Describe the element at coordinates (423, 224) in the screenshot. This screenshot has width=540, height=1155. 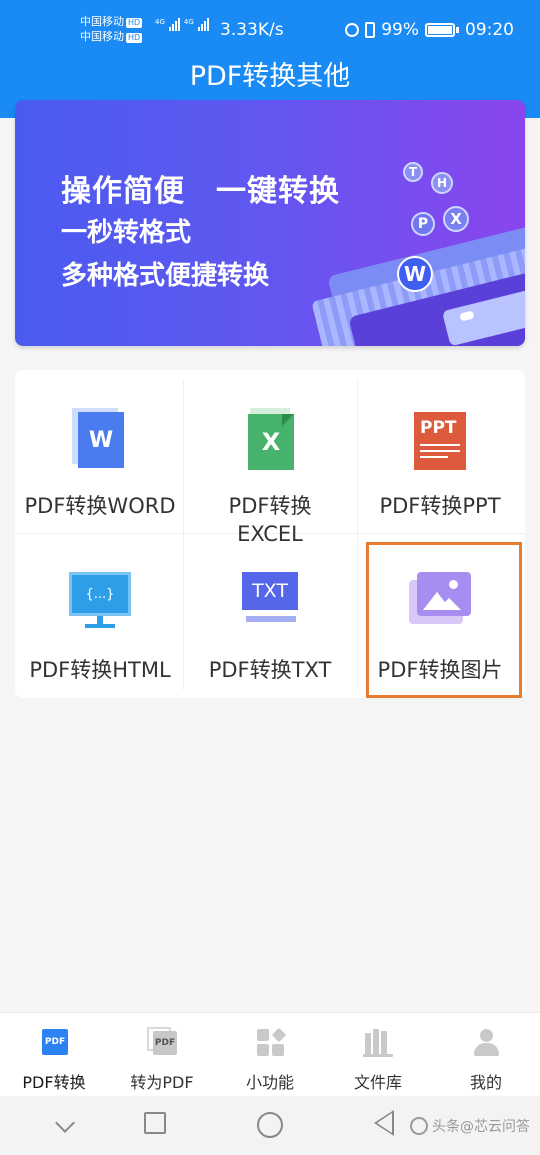
I see `coin-p-icon: P` at that location.